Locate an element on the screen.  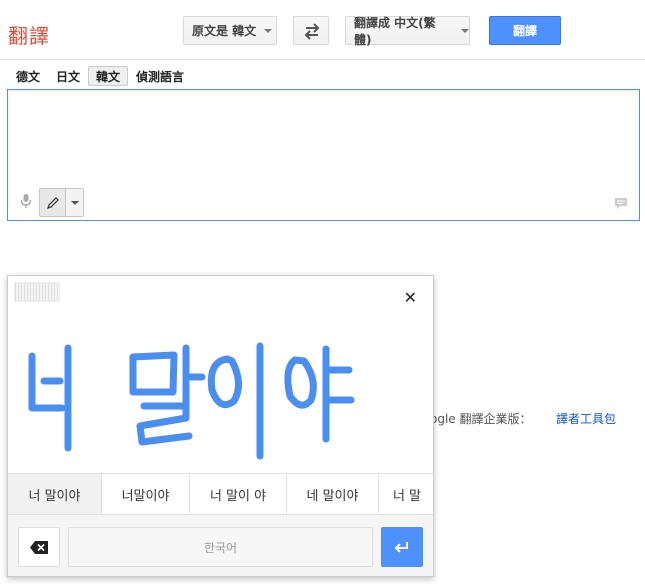
source-language-tabs: 德文 日文 韓文 偵測語言 is located at coordinates (100, 76).